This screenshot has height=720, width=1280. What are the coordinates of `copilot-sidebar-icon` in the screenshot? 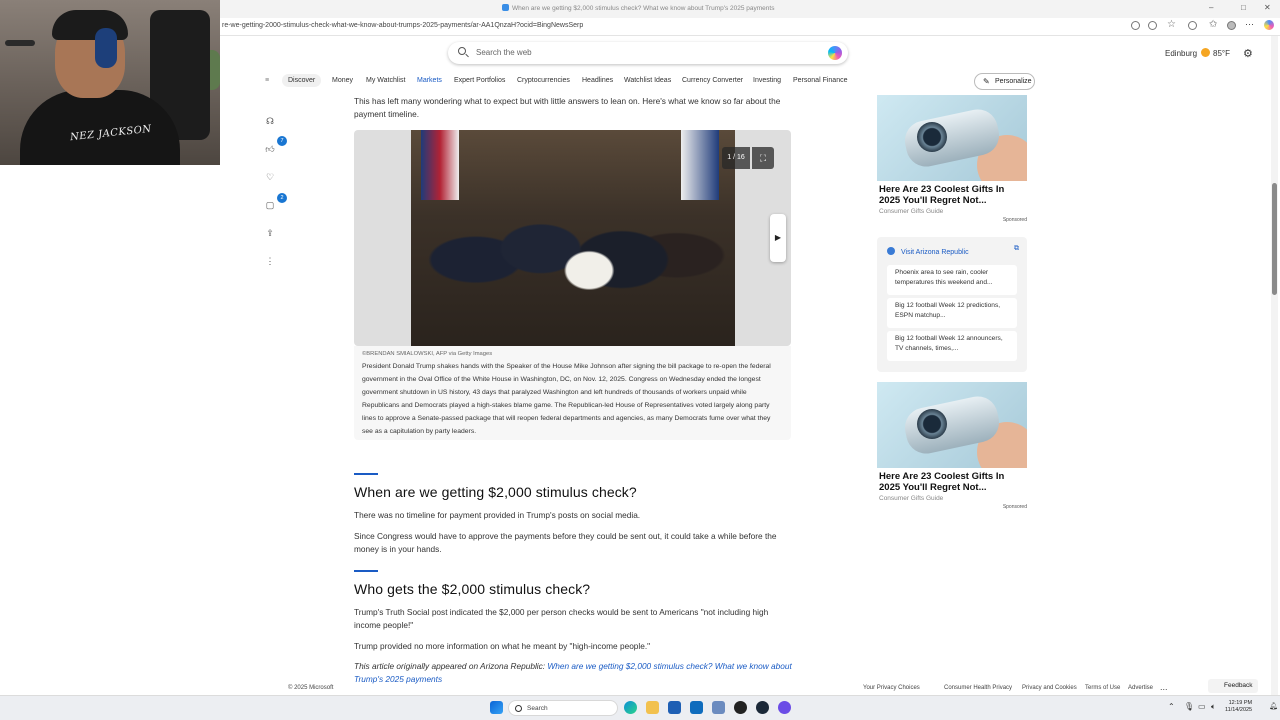 It's located at (1269, 25).